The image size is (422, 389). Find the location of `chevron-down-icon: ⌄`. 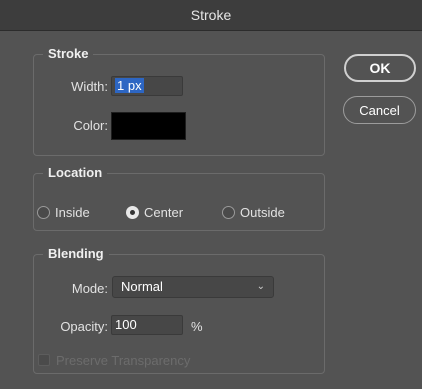

chevron-down-icon: ⌄ is located at coordinates (260, 286).